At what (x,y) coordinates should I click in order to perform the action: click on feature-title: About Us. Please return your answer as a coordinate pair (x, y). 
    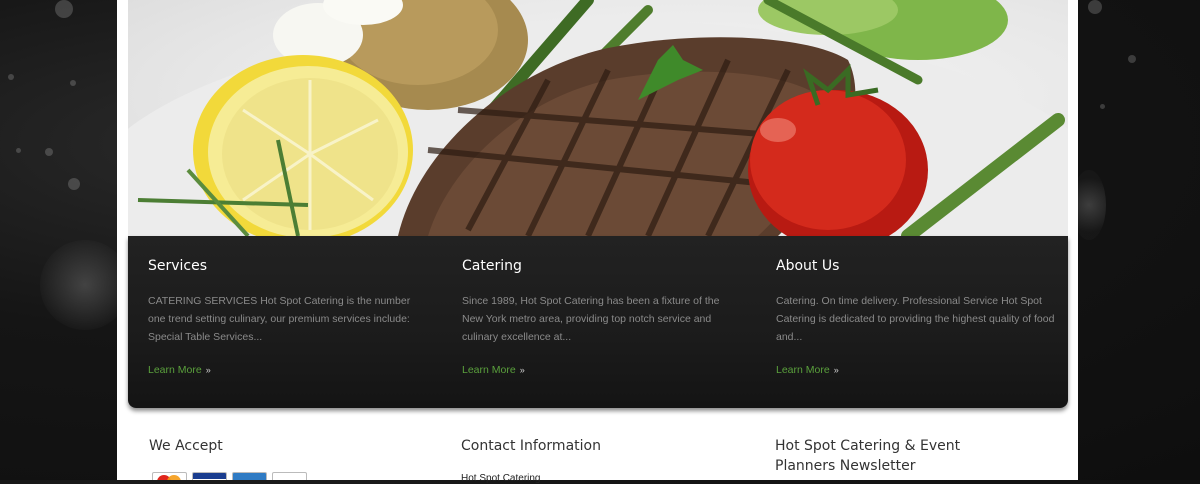
    Looking at the image, I should click on (808, 266).